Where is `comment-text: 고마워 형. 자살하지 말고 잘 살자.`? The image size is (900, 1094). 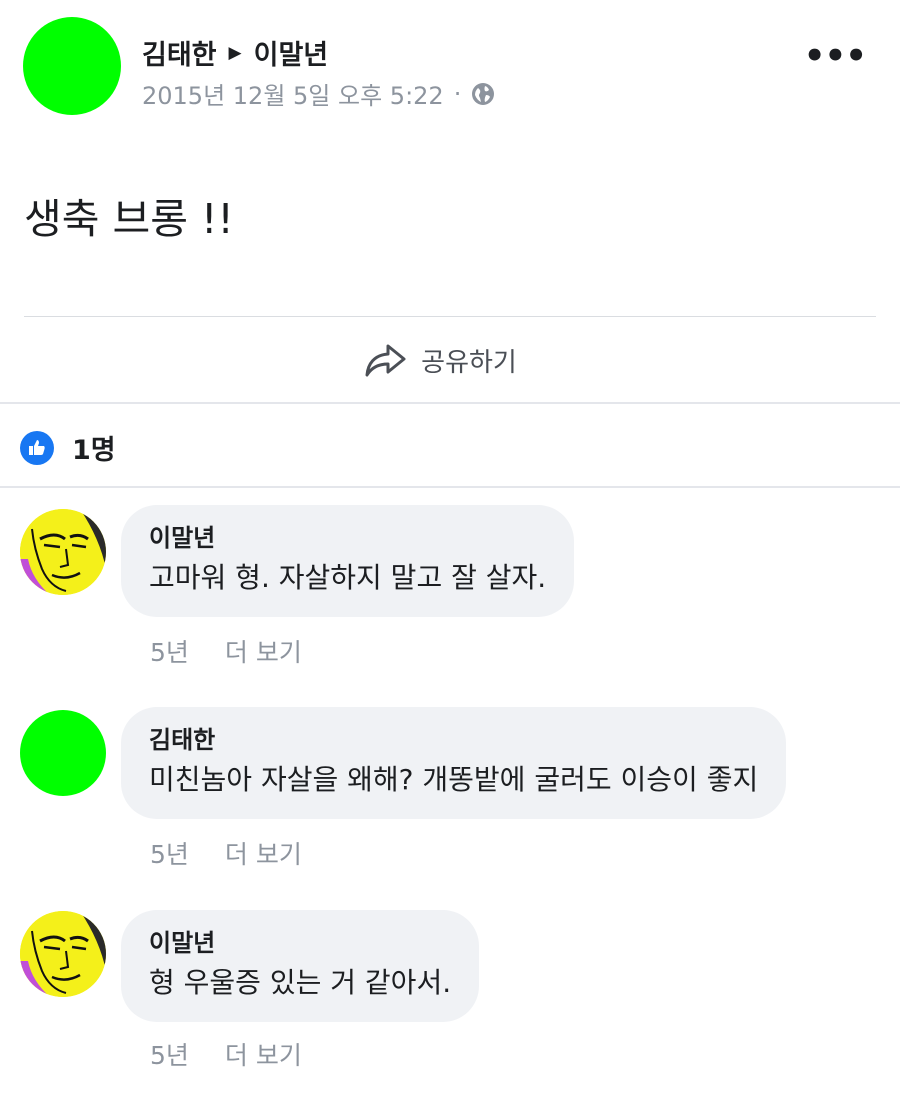
comment-text: 고마워 형. 자살하지 말고 잘 살자. is located at coordinates (348, 577).